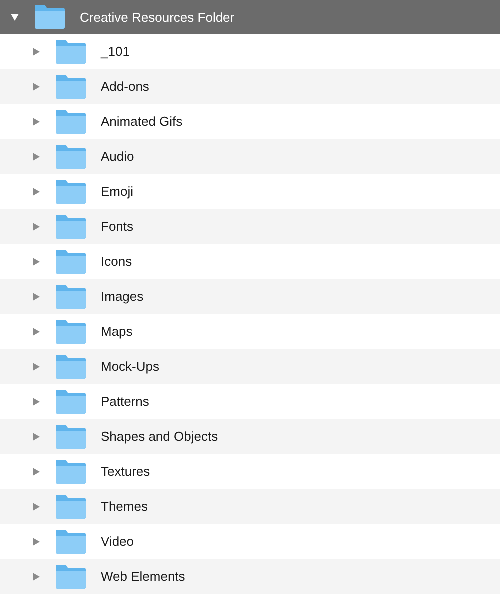 The image size is (500, 594). I want to click on folder-name: Fonts, so click(117, 226).